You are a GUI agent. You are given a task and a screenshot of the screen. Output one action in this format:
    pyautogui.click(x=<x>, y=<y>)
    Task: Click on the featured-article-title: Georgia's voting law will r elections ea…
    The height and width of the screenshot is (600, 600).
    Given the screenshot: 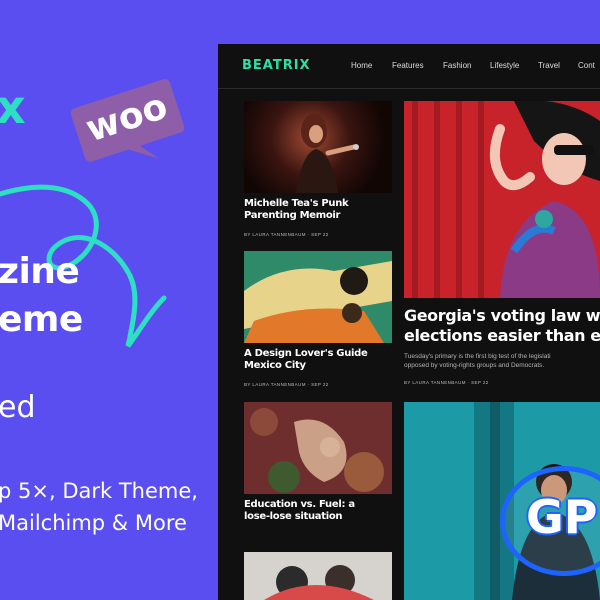 What is the action you would take?
    pyautogui.click(x=502, y=325)
    